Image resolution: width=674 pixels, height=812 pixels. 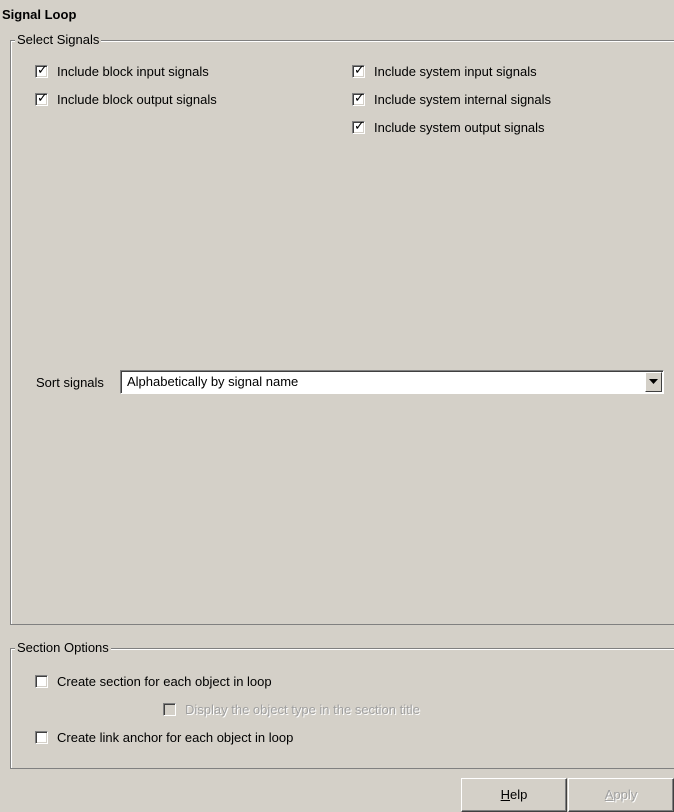 What do you see at coordinates (213, 381) in the screenshot?
I see `sort-signals-value: Alphabetically by signal name` at bounding box center [213, 381].